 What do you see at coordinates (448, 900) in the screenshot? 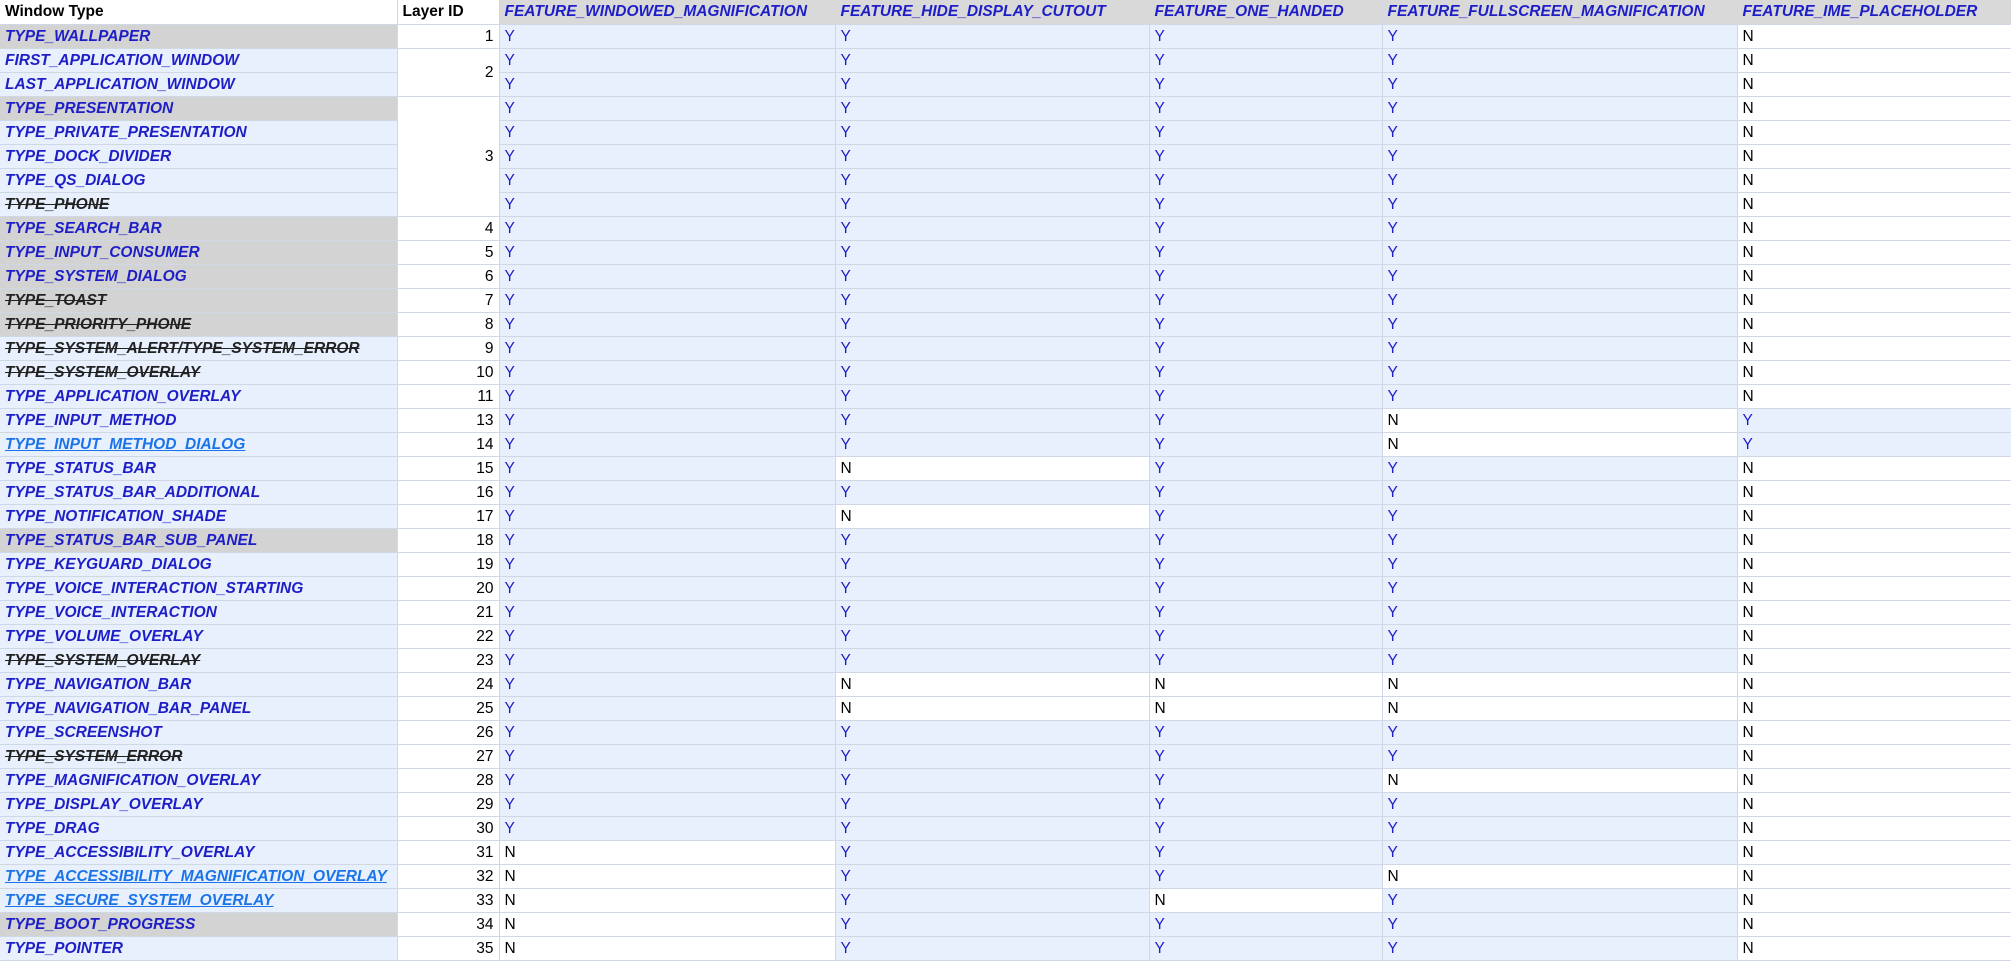
I see `layer-id-cell: 33` at bounding box center [448, 900].